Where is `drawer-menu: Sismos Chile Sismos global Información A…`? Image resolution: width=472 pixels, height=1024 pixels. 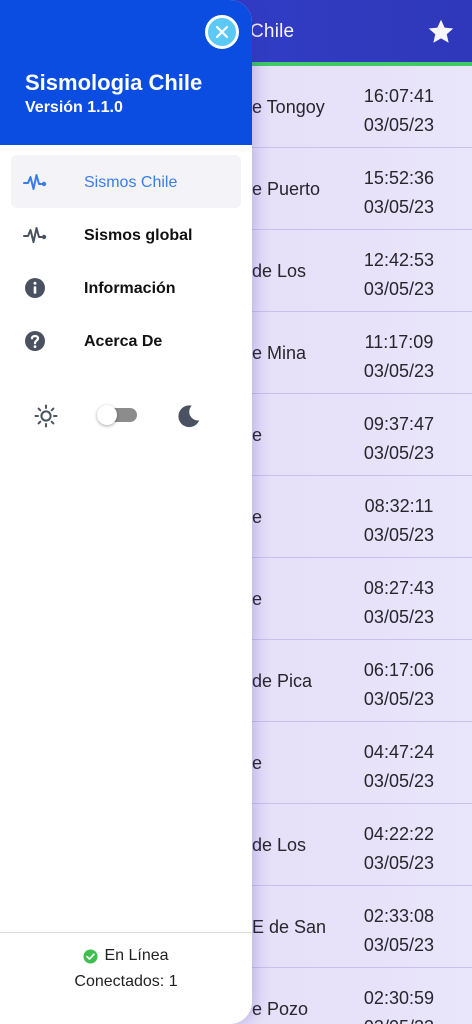
drawer-menu: Sismos Chile Sismos global Información A… is located at coordinates (126, 261).